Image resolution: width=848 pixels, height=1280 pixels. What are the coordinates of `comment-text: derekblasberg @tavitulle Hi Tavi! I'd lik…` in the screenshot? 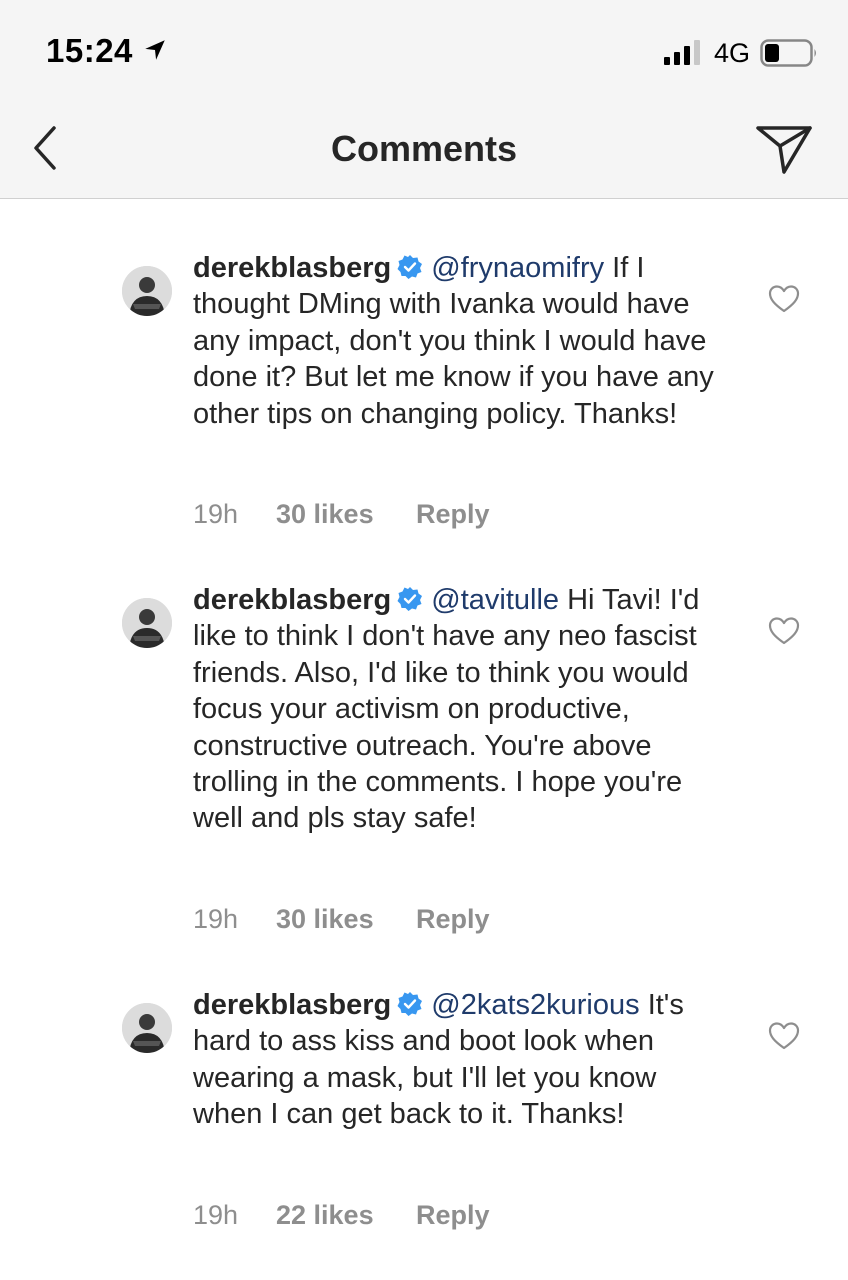 It's located at (463, 709).